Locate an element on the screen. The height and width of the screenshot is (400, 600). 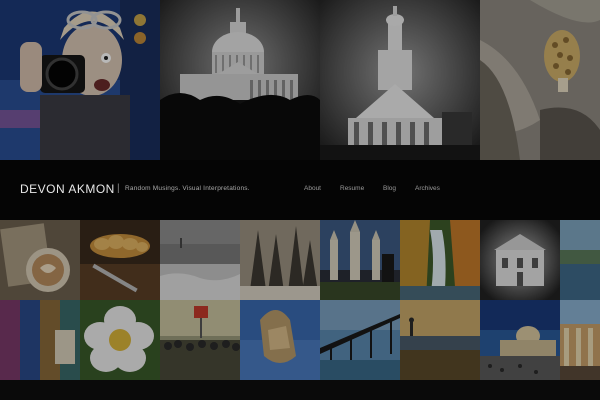
coast-image is located at coordinates (580, 260).